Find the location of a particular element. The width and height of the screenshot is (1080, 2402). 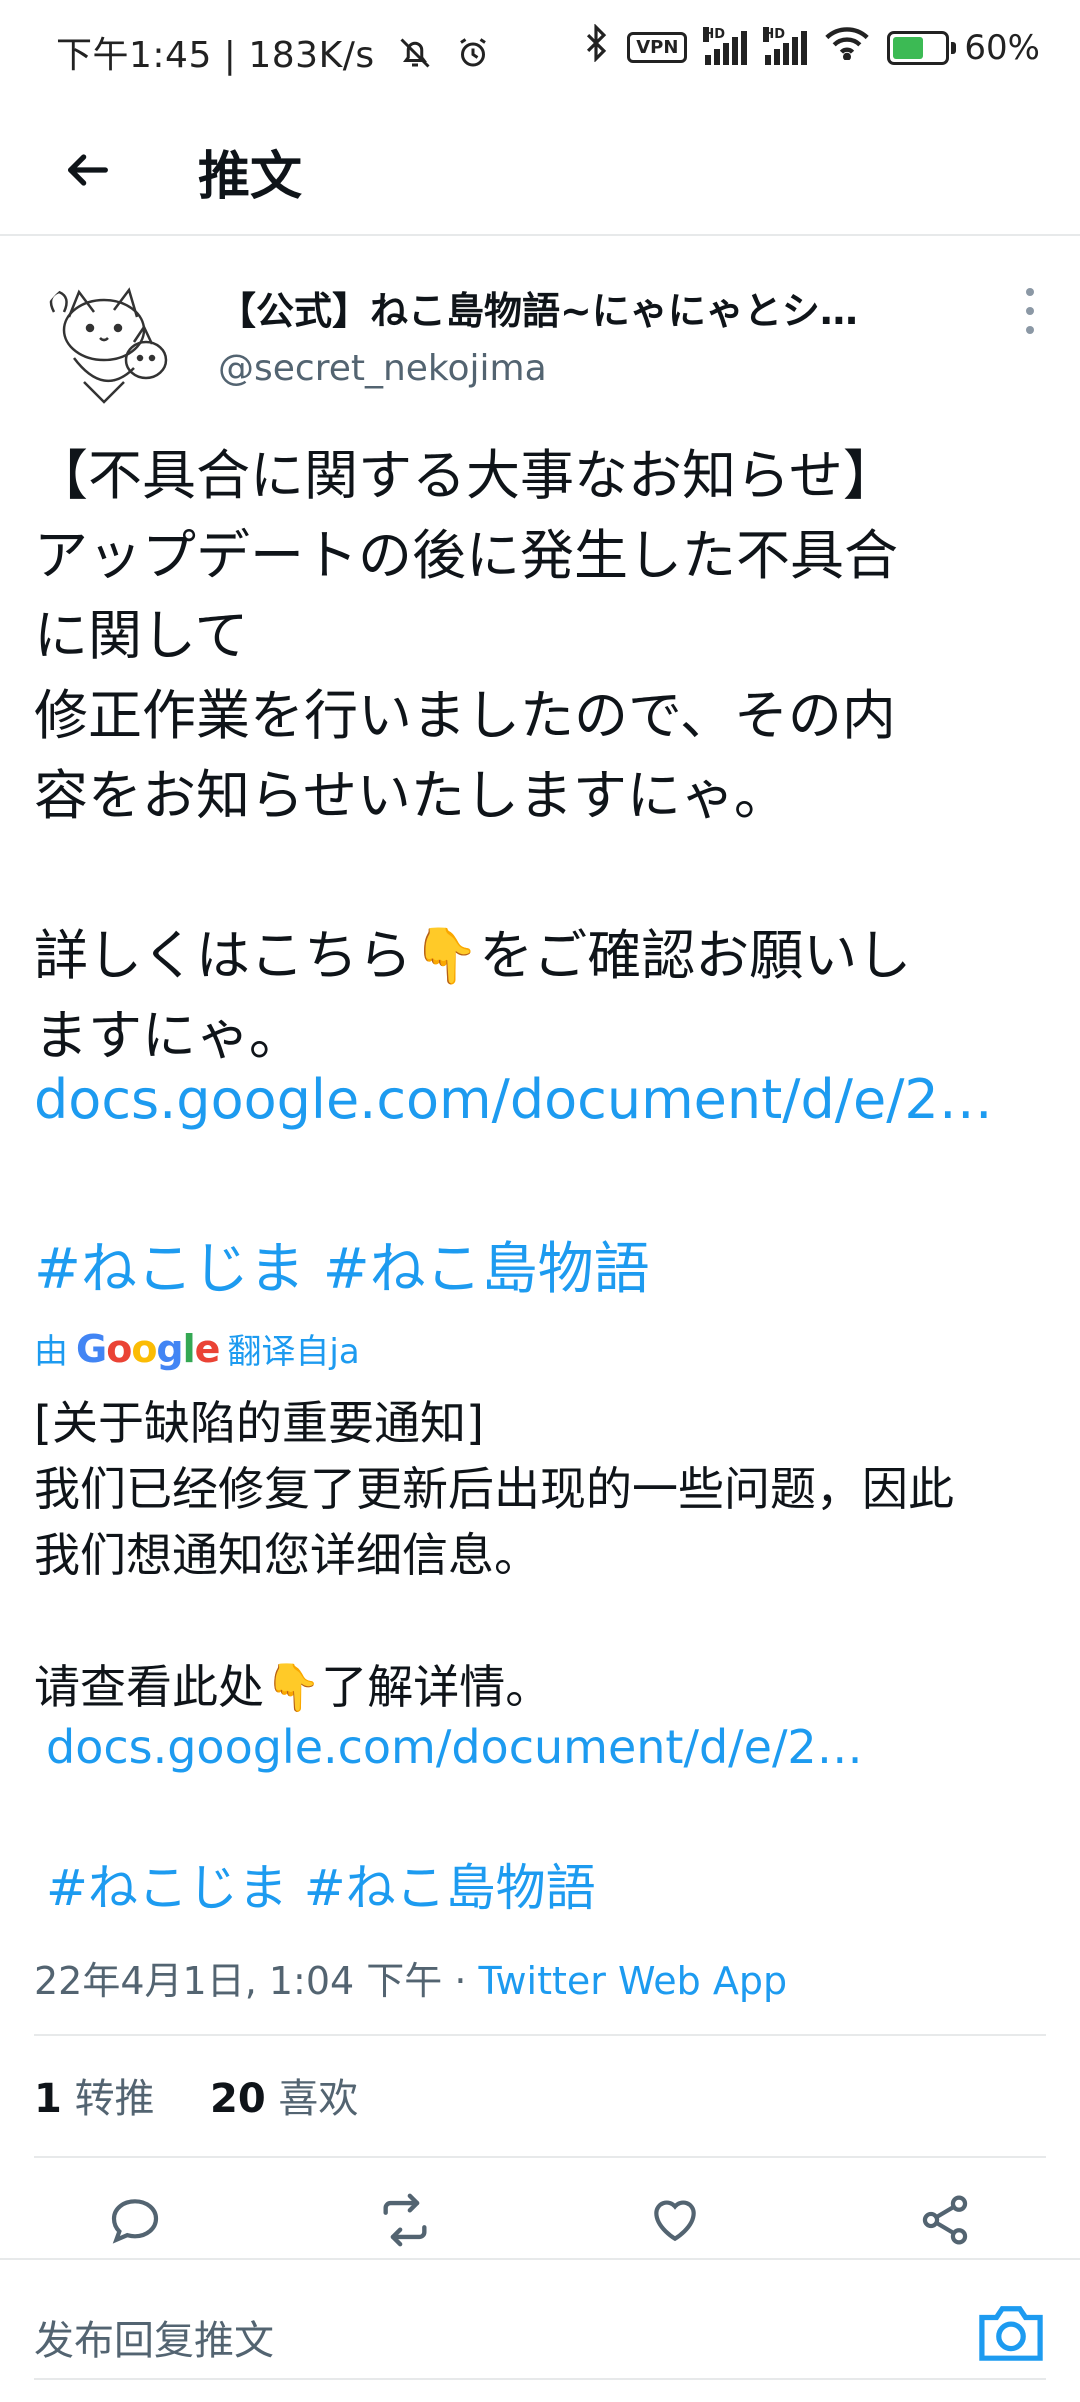

camera-button is located at coordinates (1011, 2332).